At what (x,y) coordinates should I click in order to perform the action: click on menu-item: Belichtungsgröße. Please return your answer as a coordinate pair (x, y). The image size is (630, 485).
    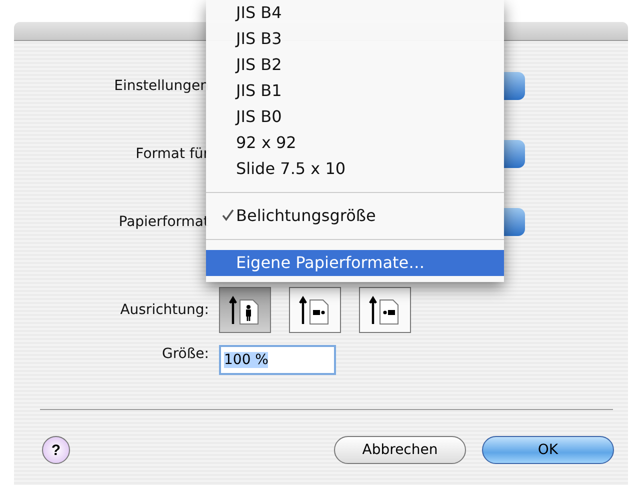
    Looking at the image, I should click on (355, 216).